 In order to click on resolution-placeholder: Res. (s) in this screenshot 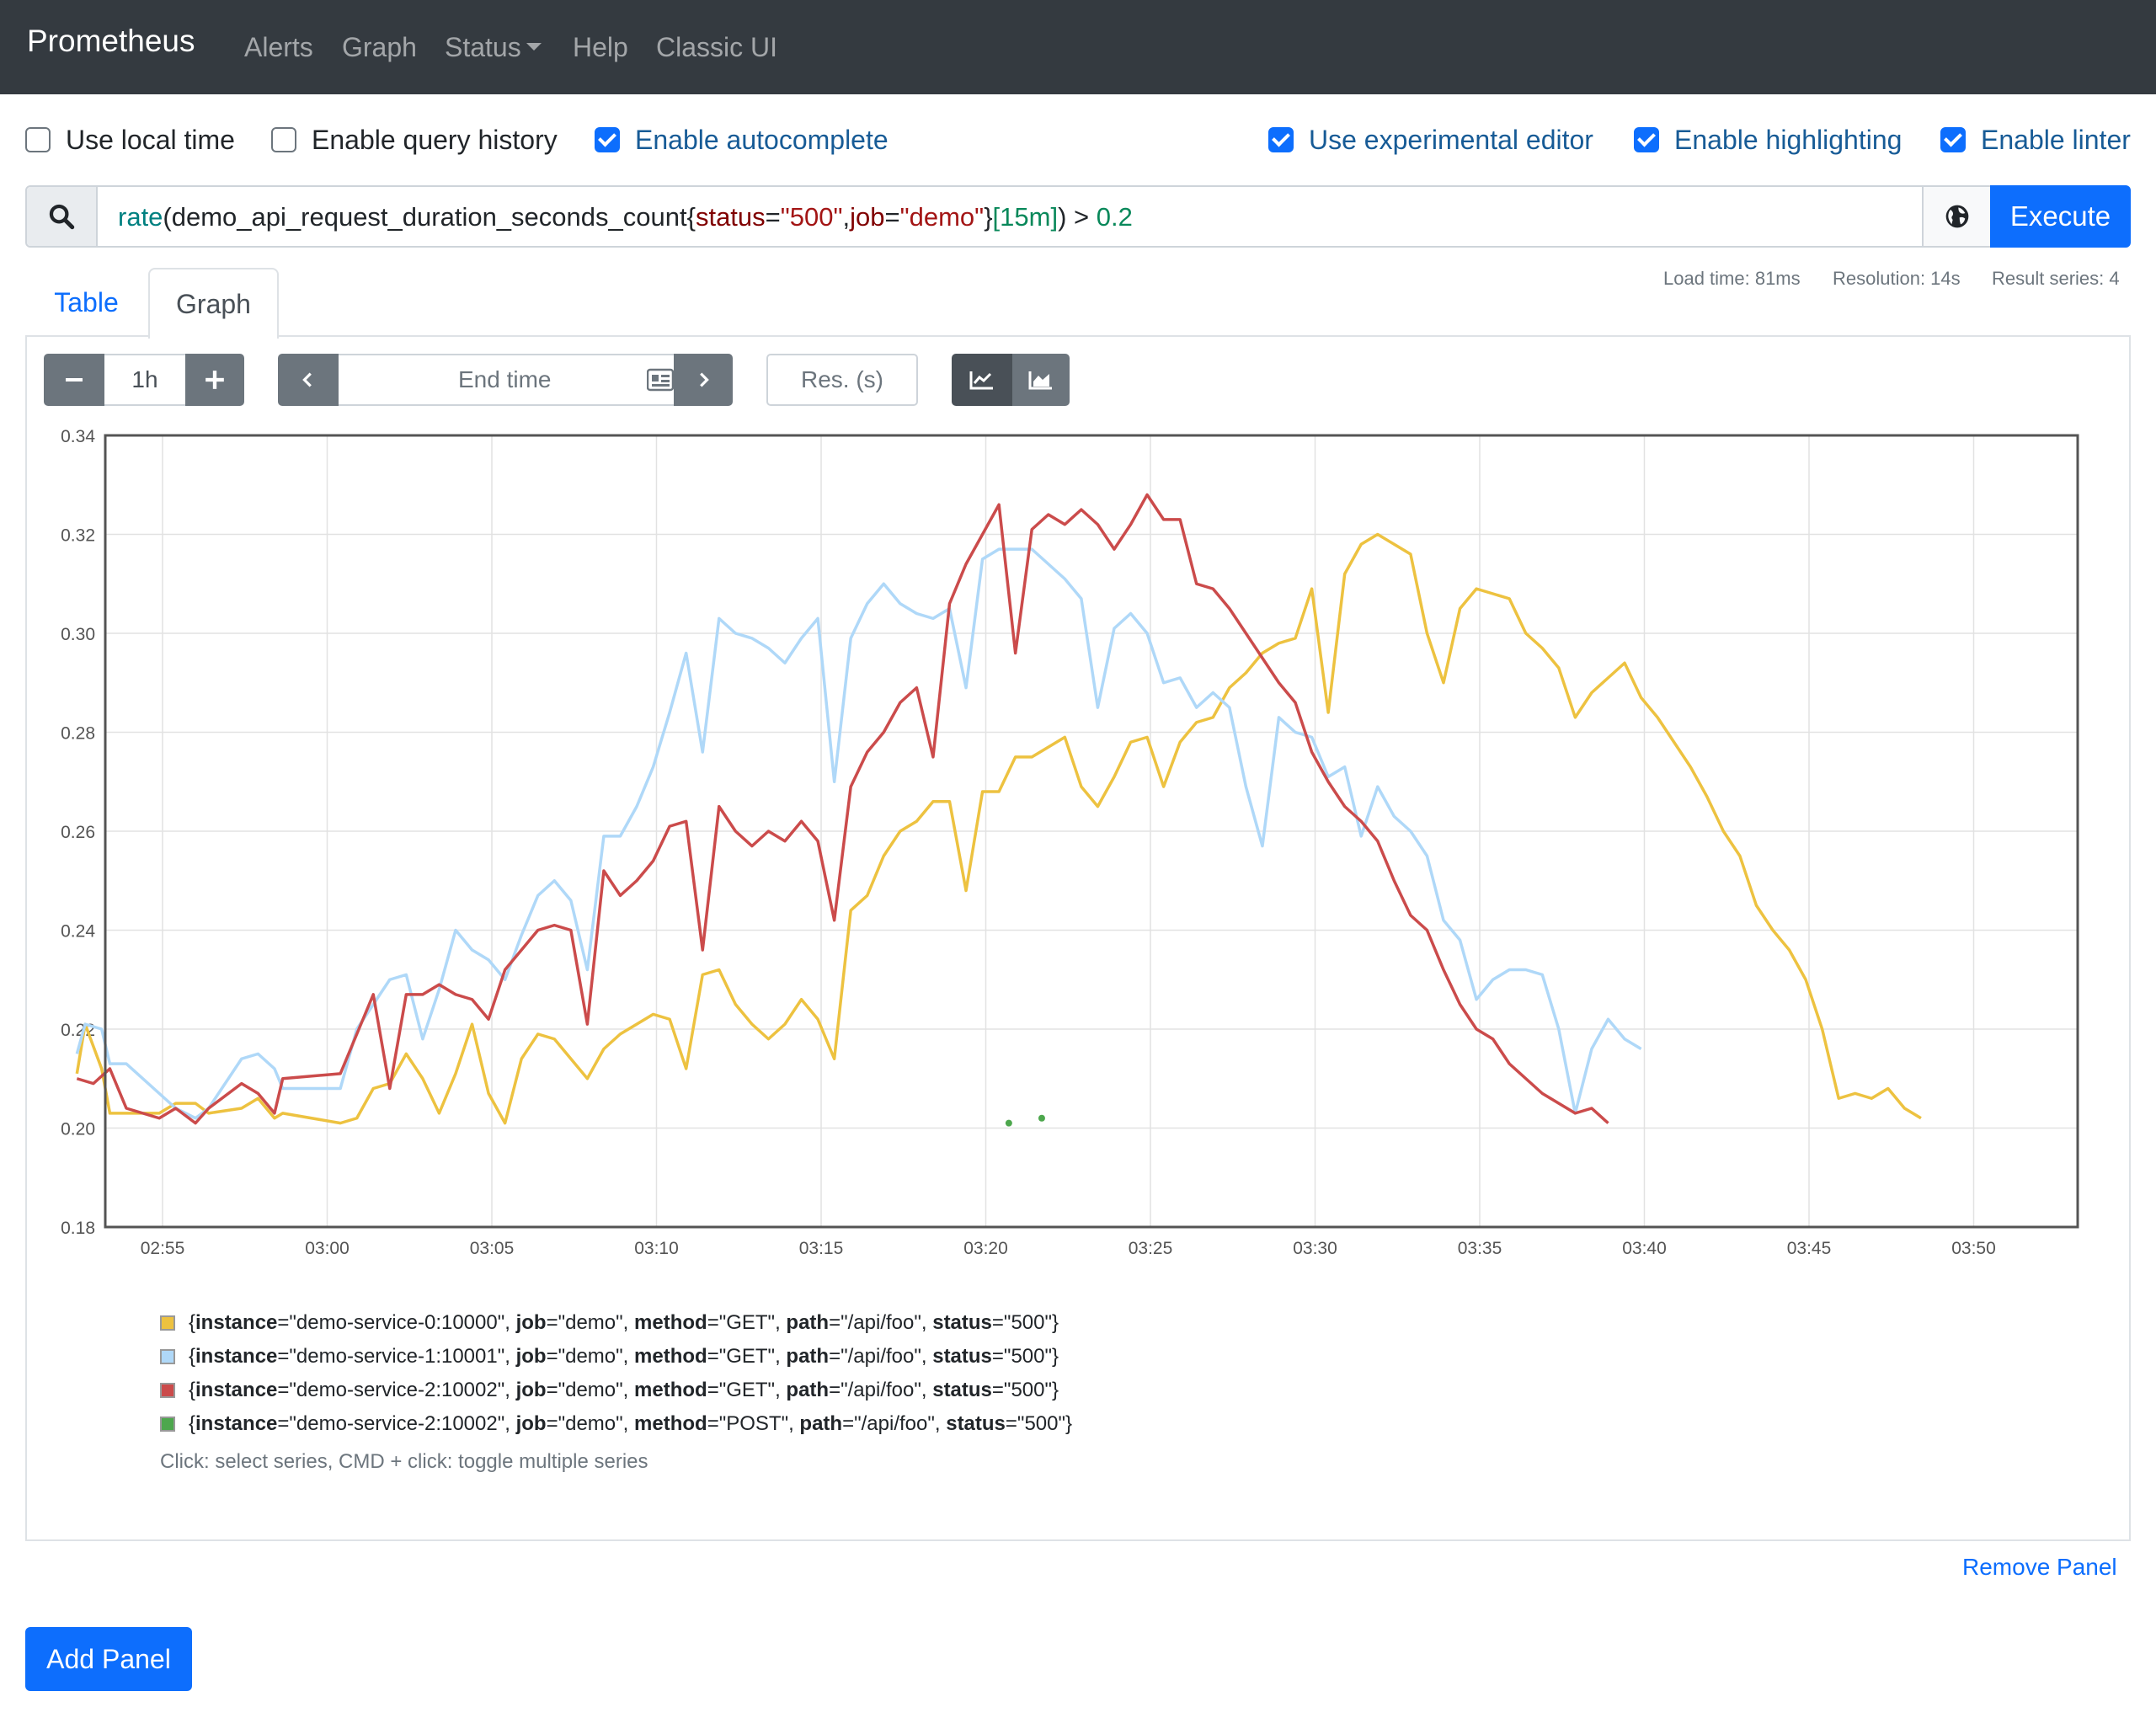, I will do `click(842, 379)`.